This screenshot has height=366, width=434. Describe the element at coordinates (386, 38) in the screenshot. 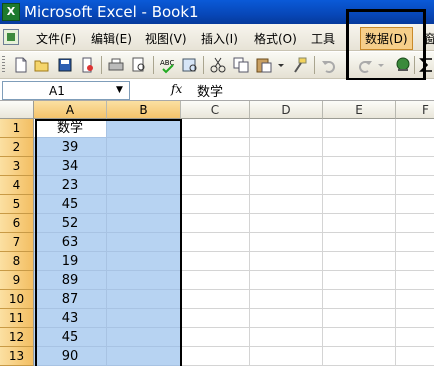

I see `menu-data: 数据(D)` at that location.